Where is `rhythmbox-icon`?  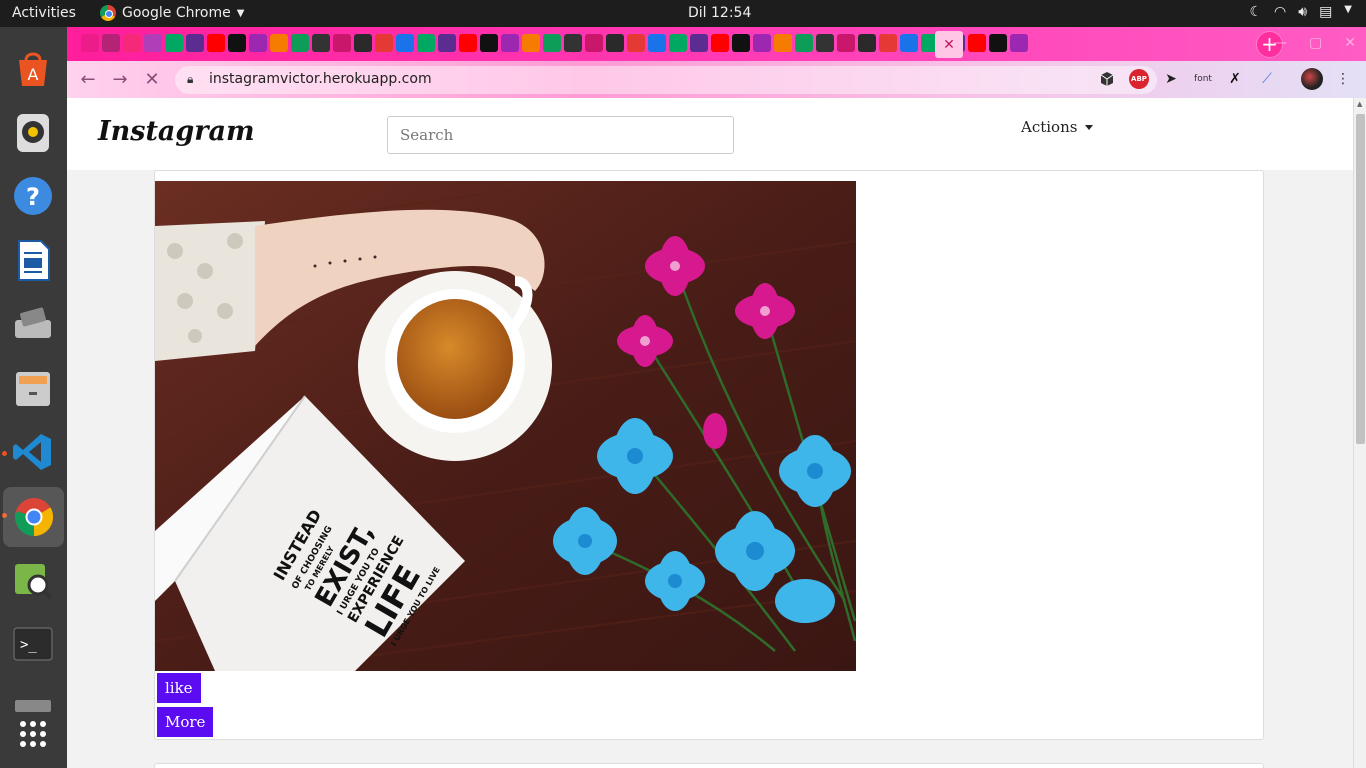 rhythmbox-icon is located at coordinates (33, 132).